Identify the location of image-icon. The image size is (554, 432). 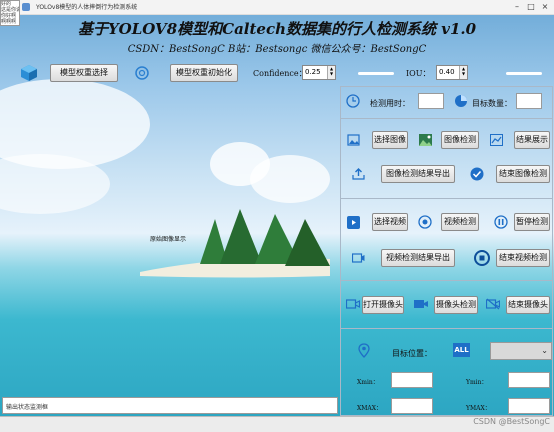
(353, 140).